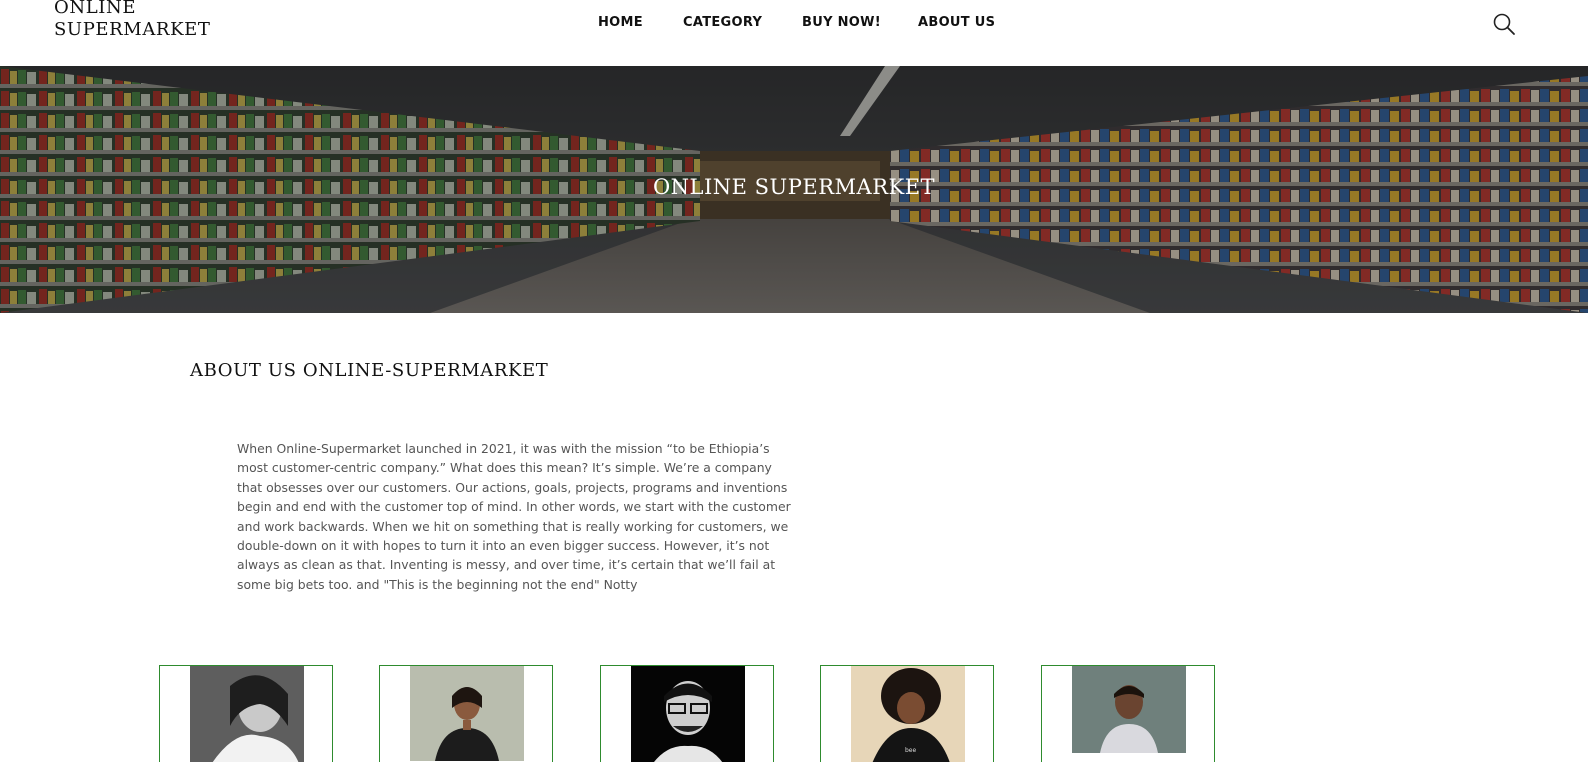 This screenshot has width=1588, height=762. Describe the element at coordinates (794, 23) in the screenshot. I see `main-nav: HOME CATEGORY BUY NOW! ABOUT US` at that location.